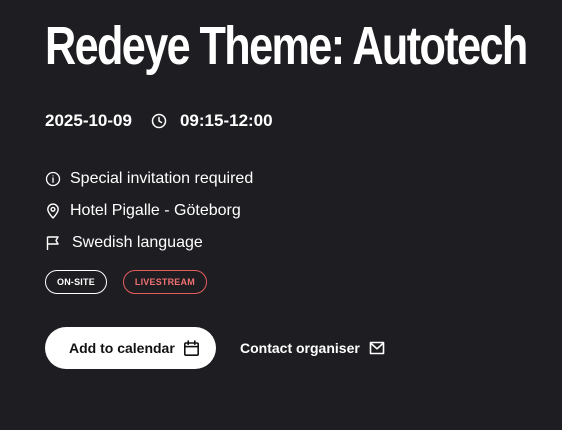 The width and height of the screenshot is (562, 430). Describe the element at coordinates (164, 282) in the screenshot. I see `livestream-tag: LIVESTREAM` at that location.